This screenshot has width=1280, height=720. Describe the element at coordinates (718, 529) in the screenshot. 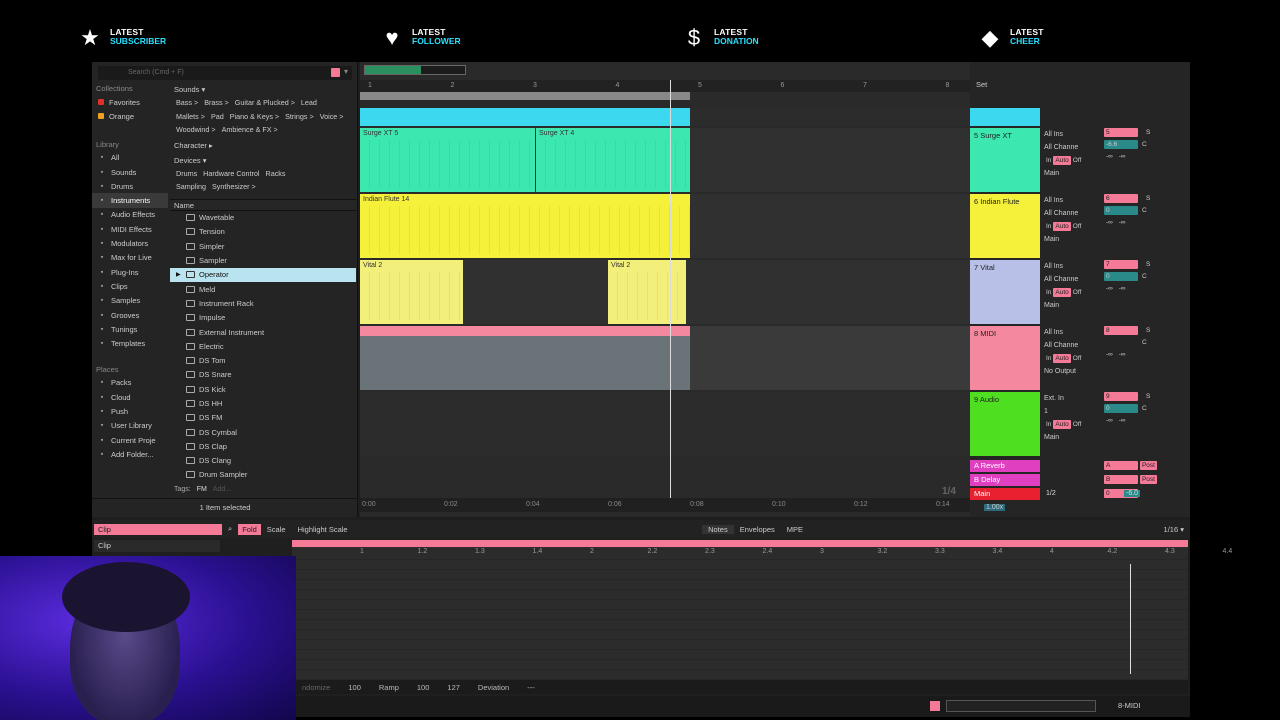

I see `tab-notes: Notes` at that location.